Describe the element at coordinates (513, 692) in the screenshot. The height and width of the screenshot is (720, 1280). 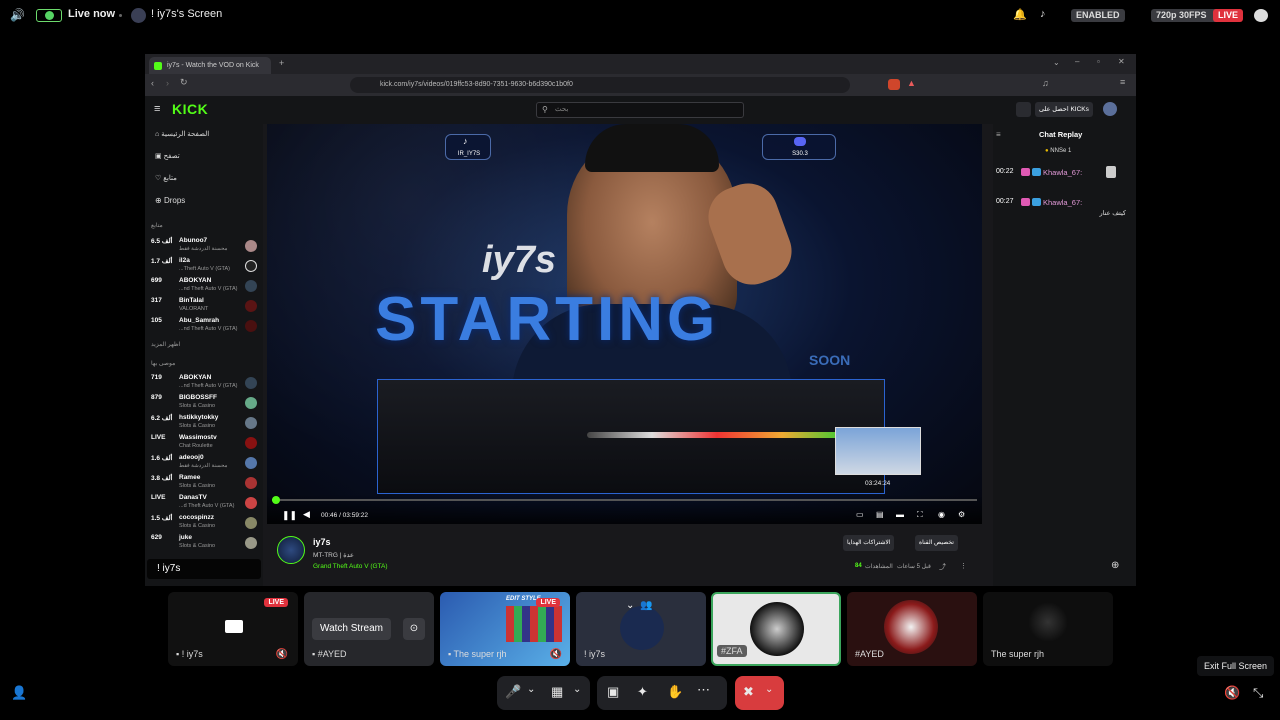
I see `microphone-icon: 🎤` at that location.